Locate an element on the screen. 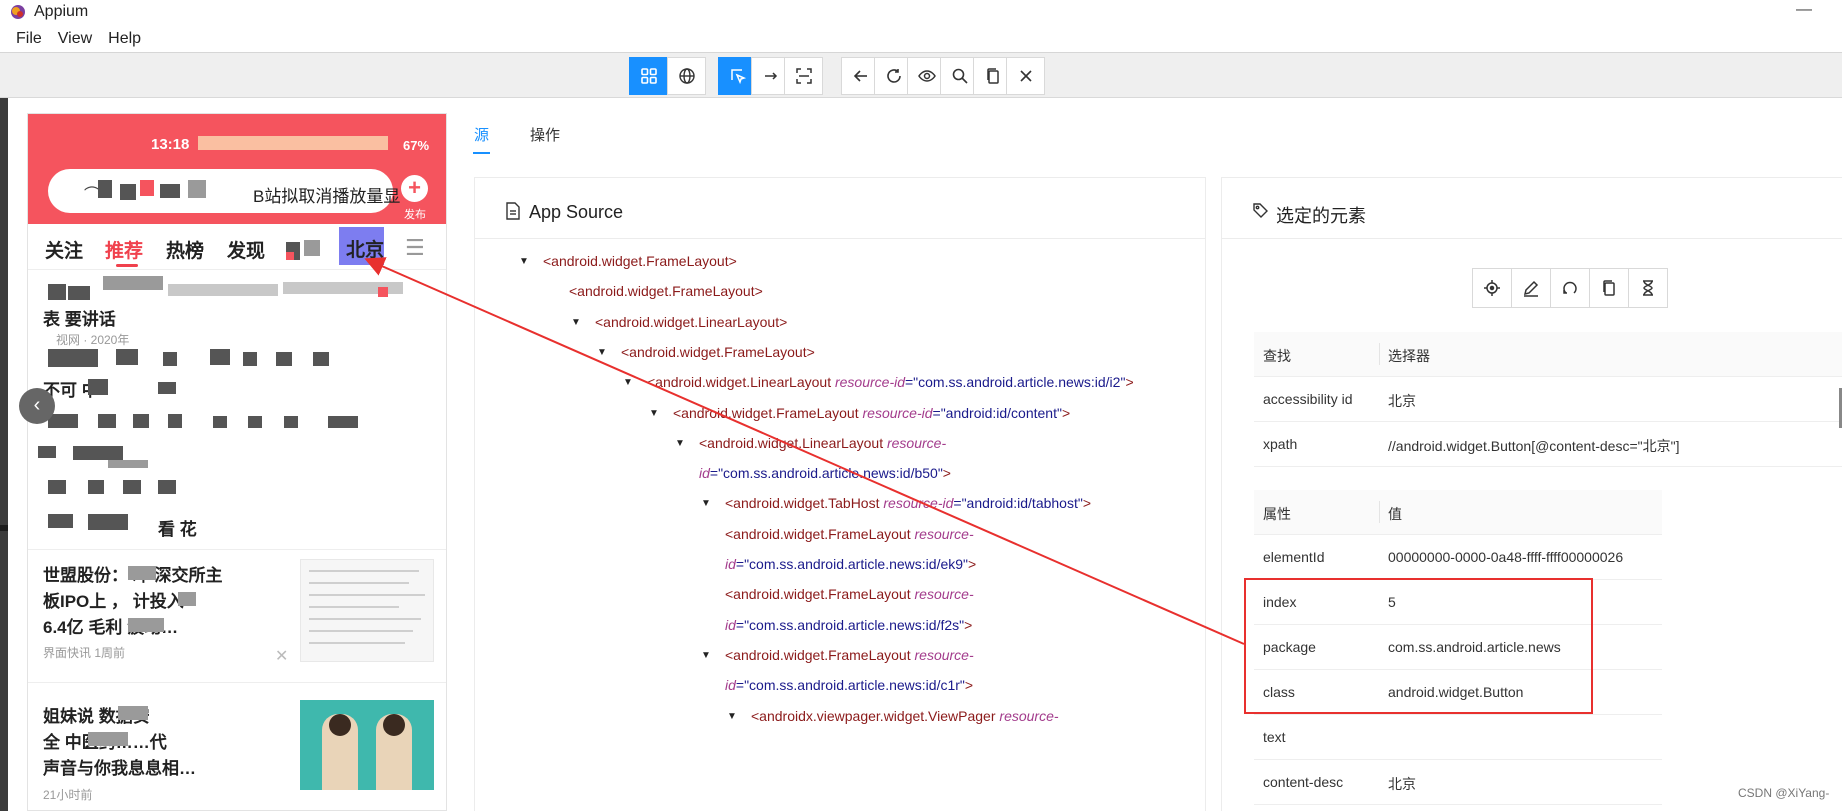  selector-value: 北京 is located at coordinates (1402, 401).